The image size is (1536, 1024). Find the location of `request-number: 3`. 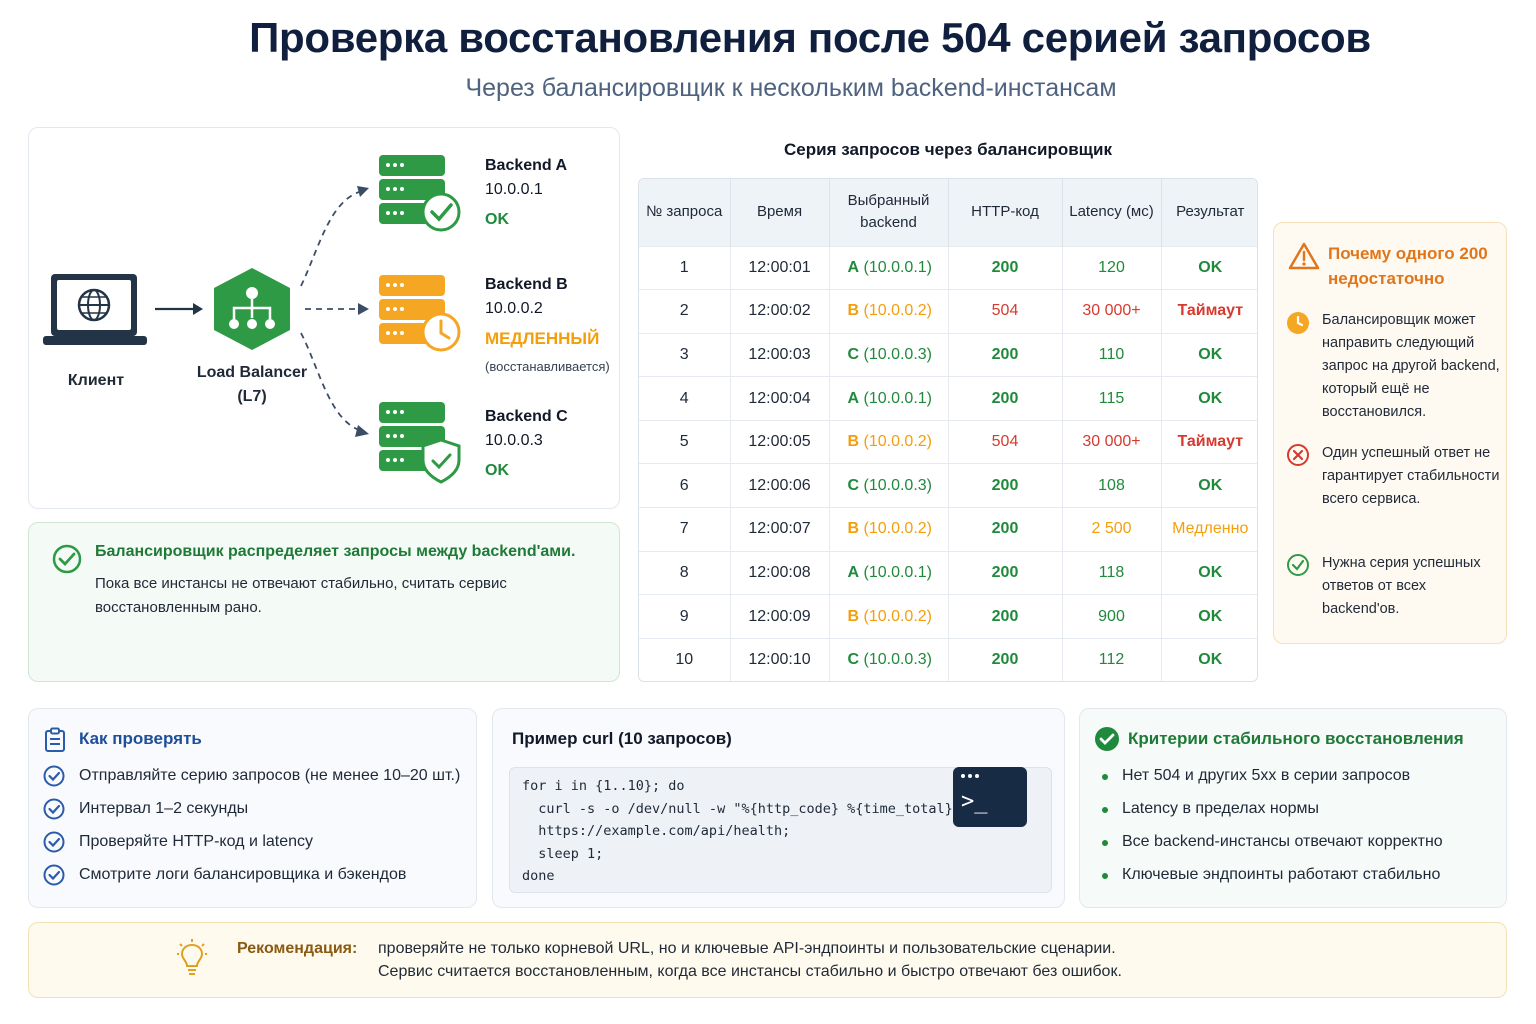

request-number: 3 is located at coordinates (685, 354).